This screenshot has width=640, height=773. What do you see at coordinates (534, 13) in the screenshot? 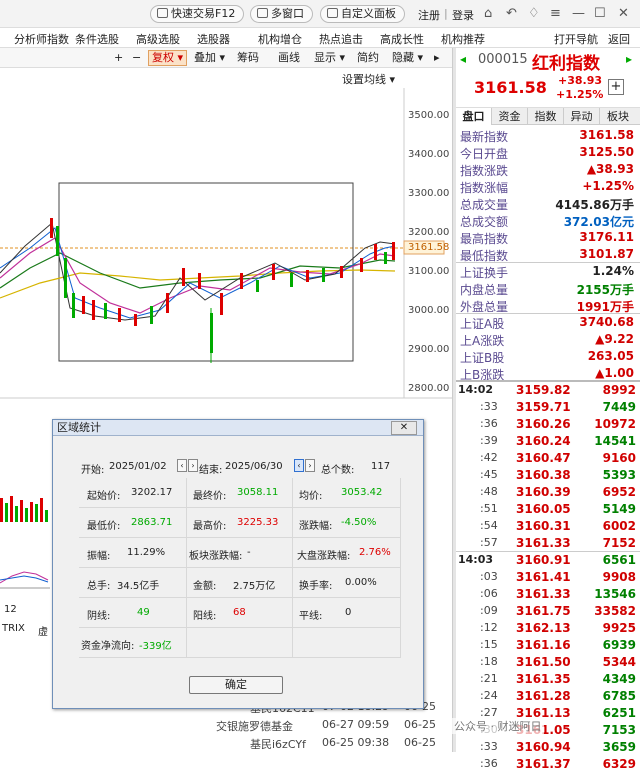
I see `shirt-icon: ♢` at bounding box center [534, 13].